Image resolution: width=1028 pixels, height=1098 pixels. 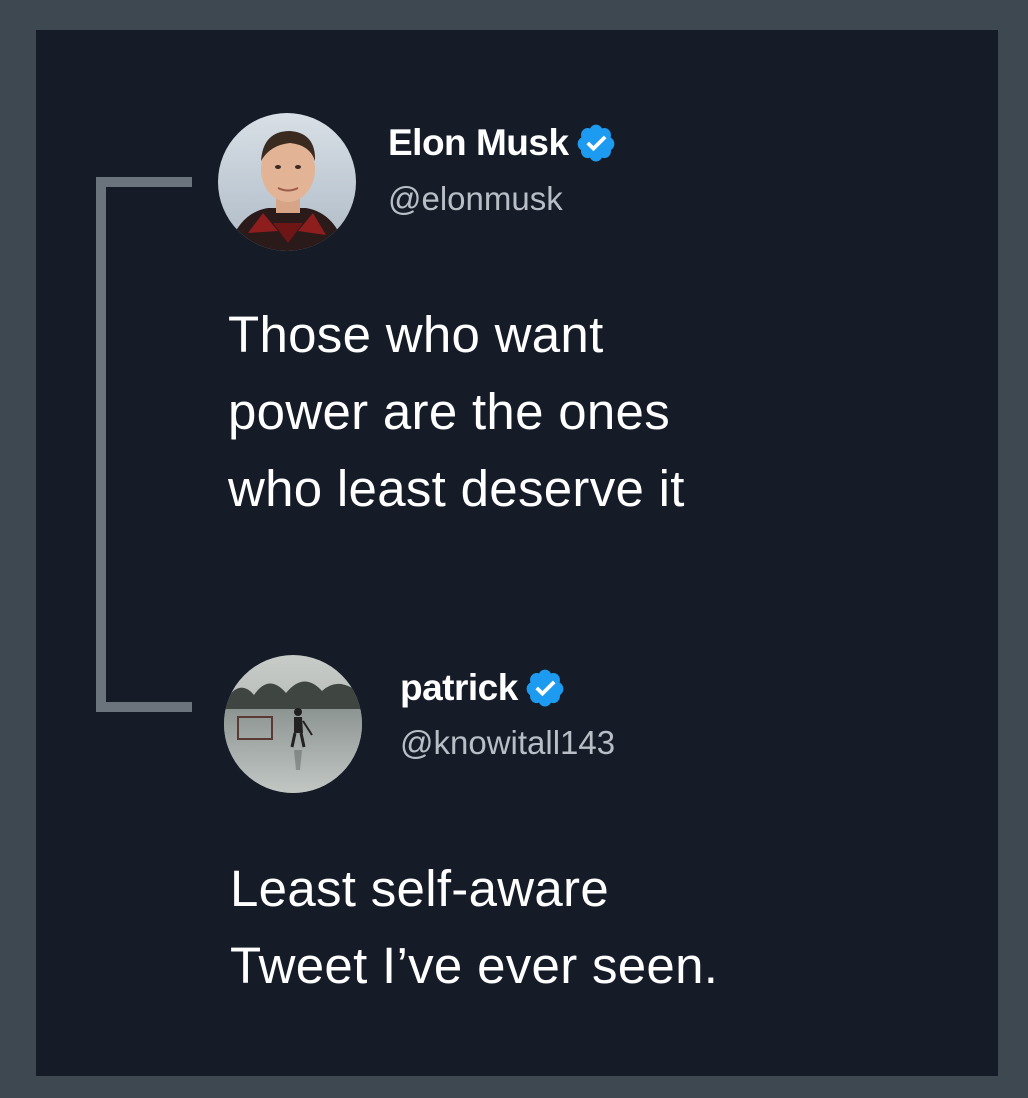 I want to click on reply-thread-connector, so click(x=144, y=444).